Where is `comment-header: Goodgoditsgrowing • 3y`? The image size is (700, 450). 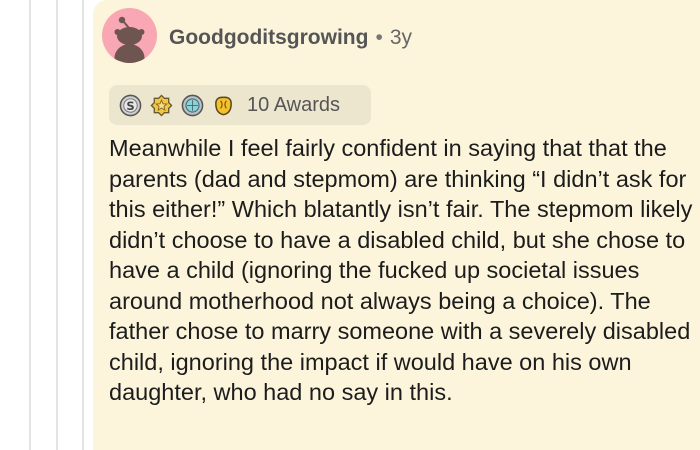
comment-header: Goodgoditsgrowing • 3y is located at coordinates (290, 38).